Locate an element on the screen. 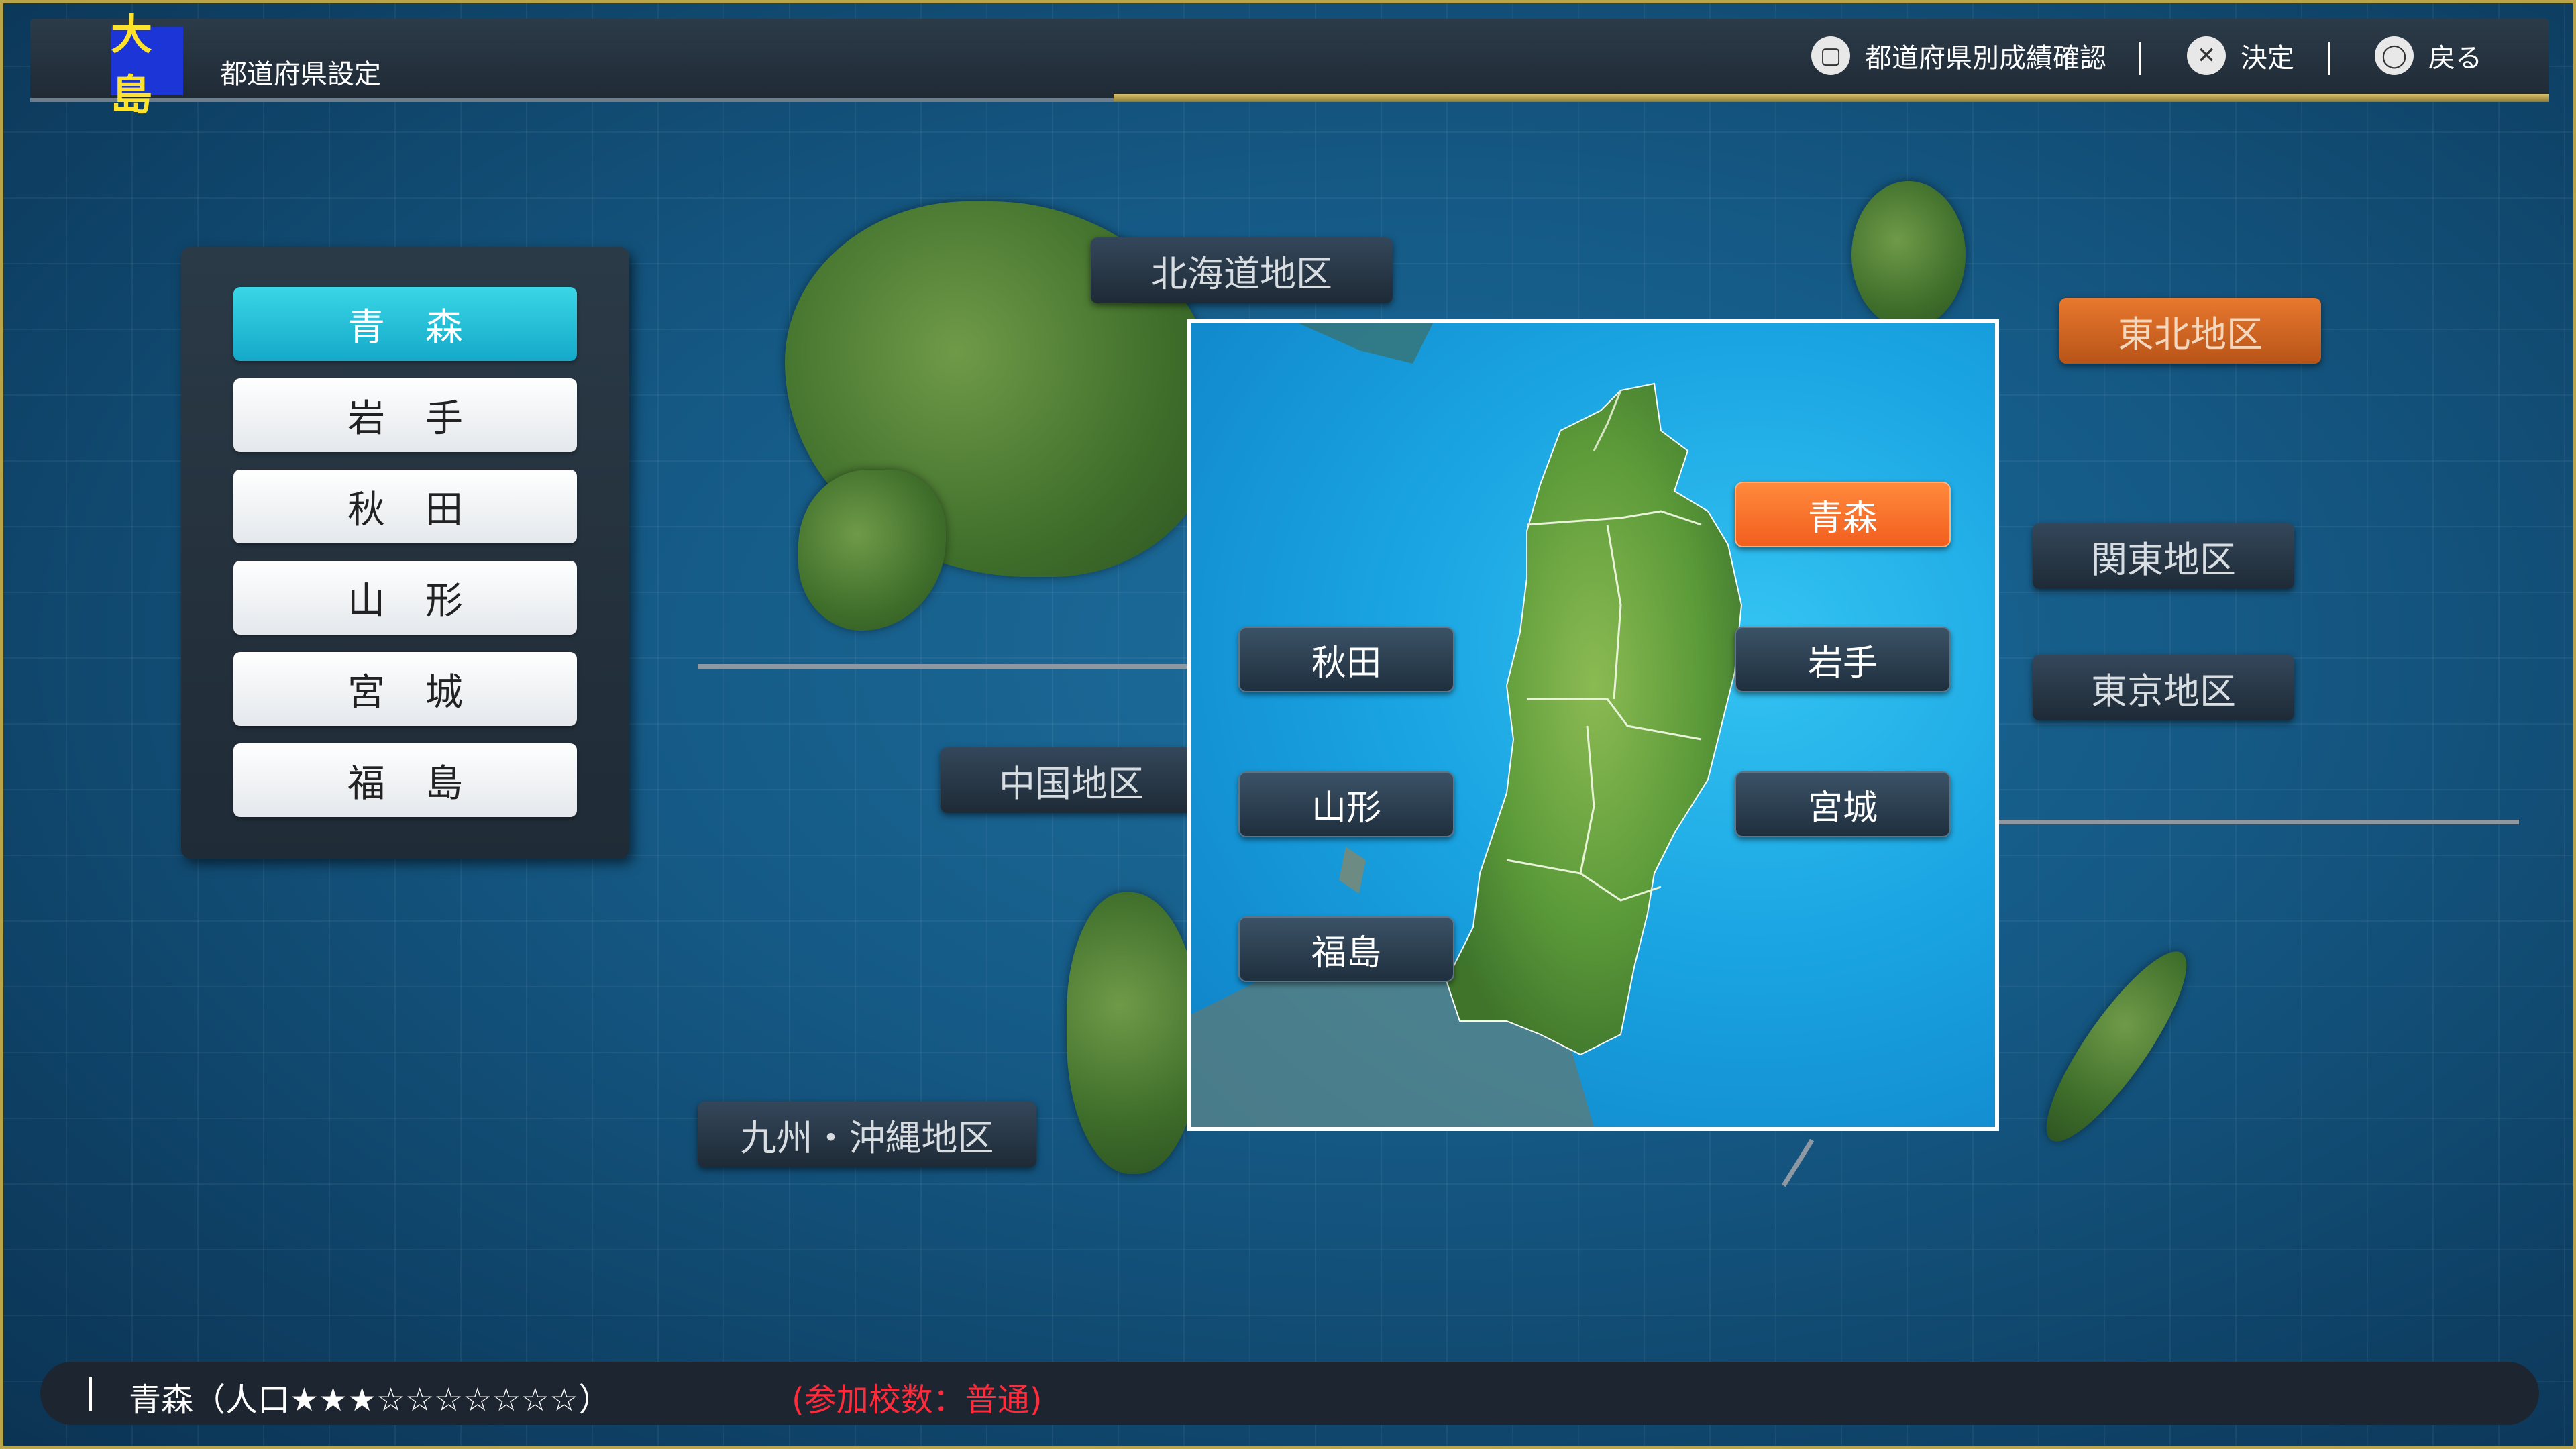 The height and width of the screenshot is (1449, 2576). map-pref-miyagi: 宮城 is located at coordinates (1843, 804).